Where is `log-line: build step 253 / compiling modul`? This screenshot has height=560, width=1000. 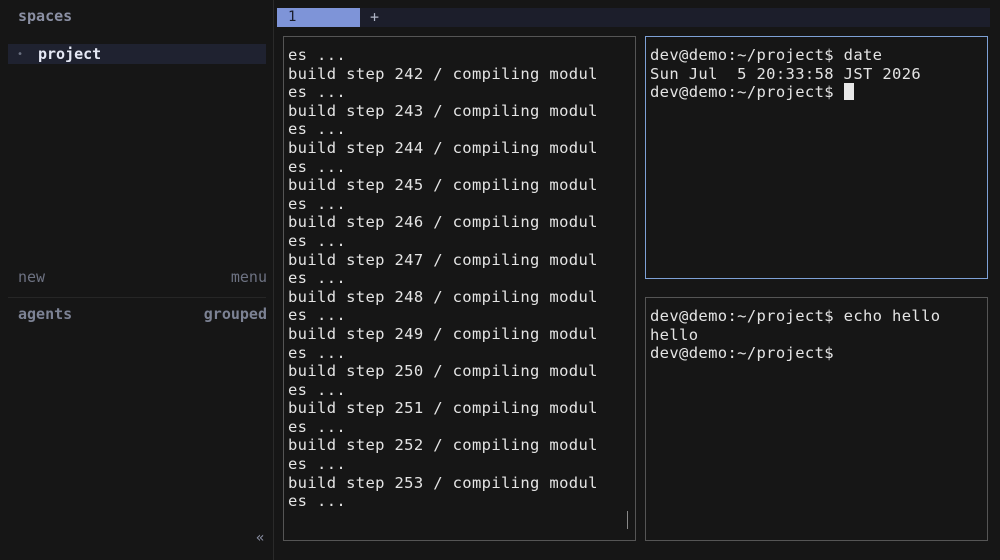
log-line: build step 253 / compiling modul is located at coordinates (443, 482).